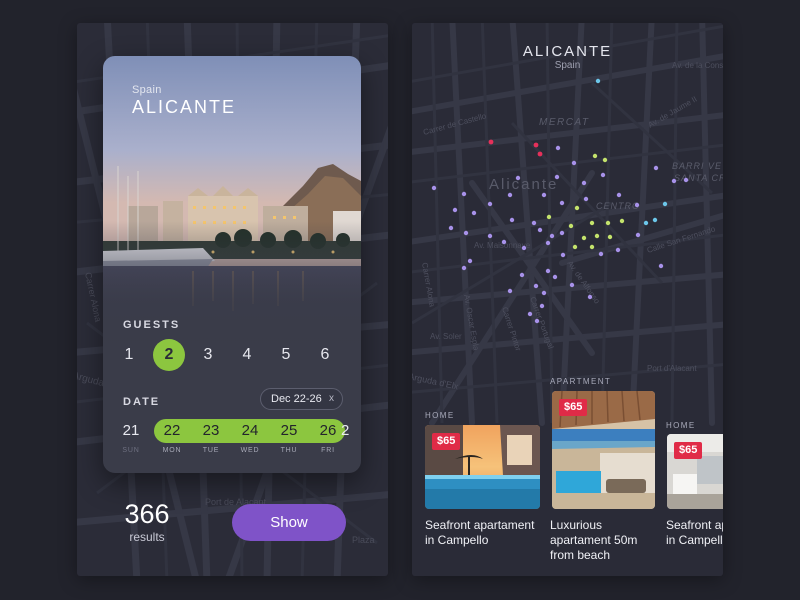 This screenshot has height=600, width=800. What do you see at coordinates (618, 206) in the screenshot?
I see `map-label: CENTRO` at bounding box center [618, 206].